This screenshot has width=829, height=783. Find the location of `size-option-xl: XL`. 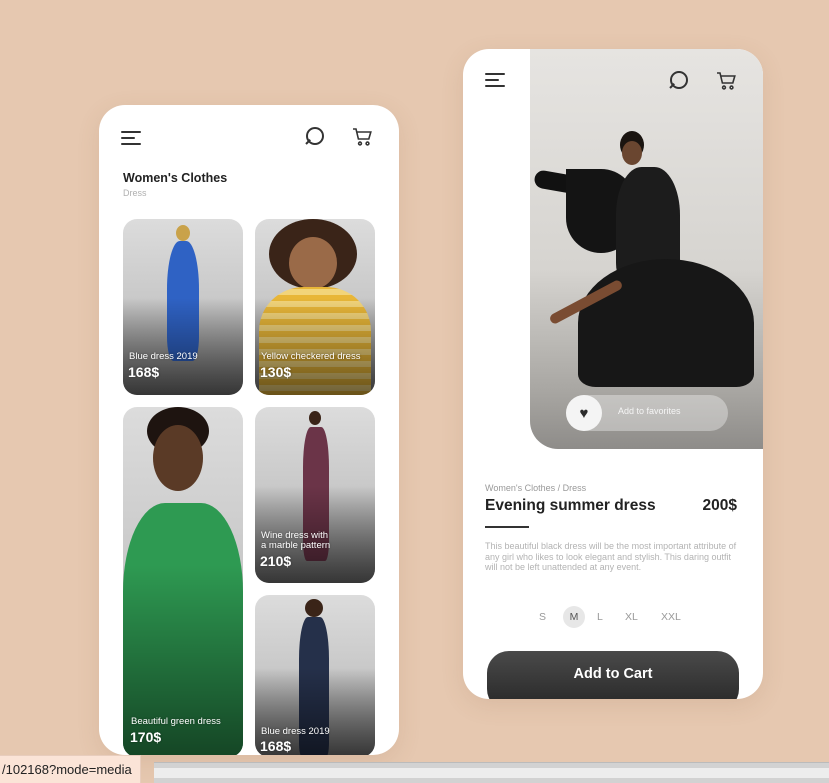

size-option-xl: XL is located at coordinates (631, 617).